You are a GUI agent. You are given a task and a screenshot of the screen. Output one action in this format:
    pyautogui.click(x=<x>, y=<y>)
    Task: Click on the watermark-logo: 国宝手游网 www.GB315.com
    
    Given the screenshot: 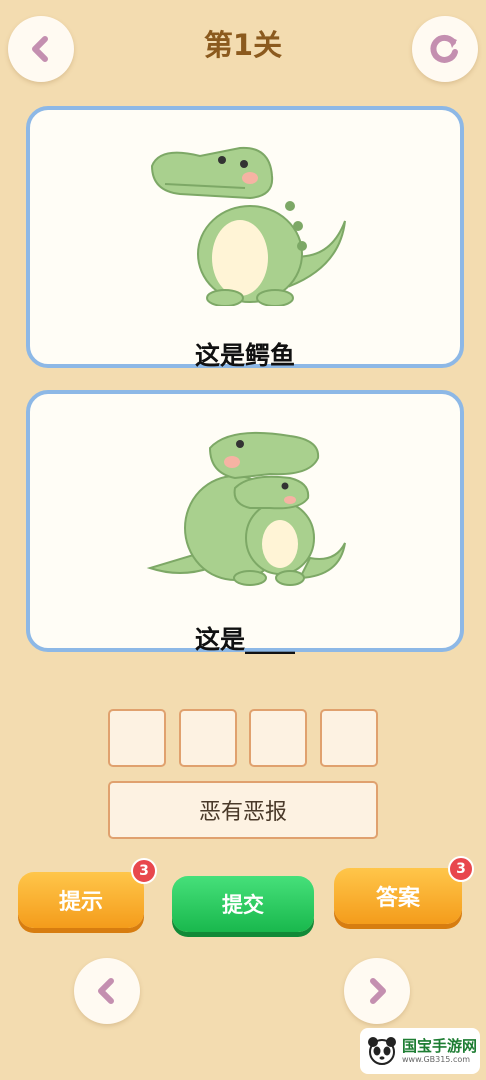 What is the action you would take?
    pyautogui.click(x=420, y=1051)
    